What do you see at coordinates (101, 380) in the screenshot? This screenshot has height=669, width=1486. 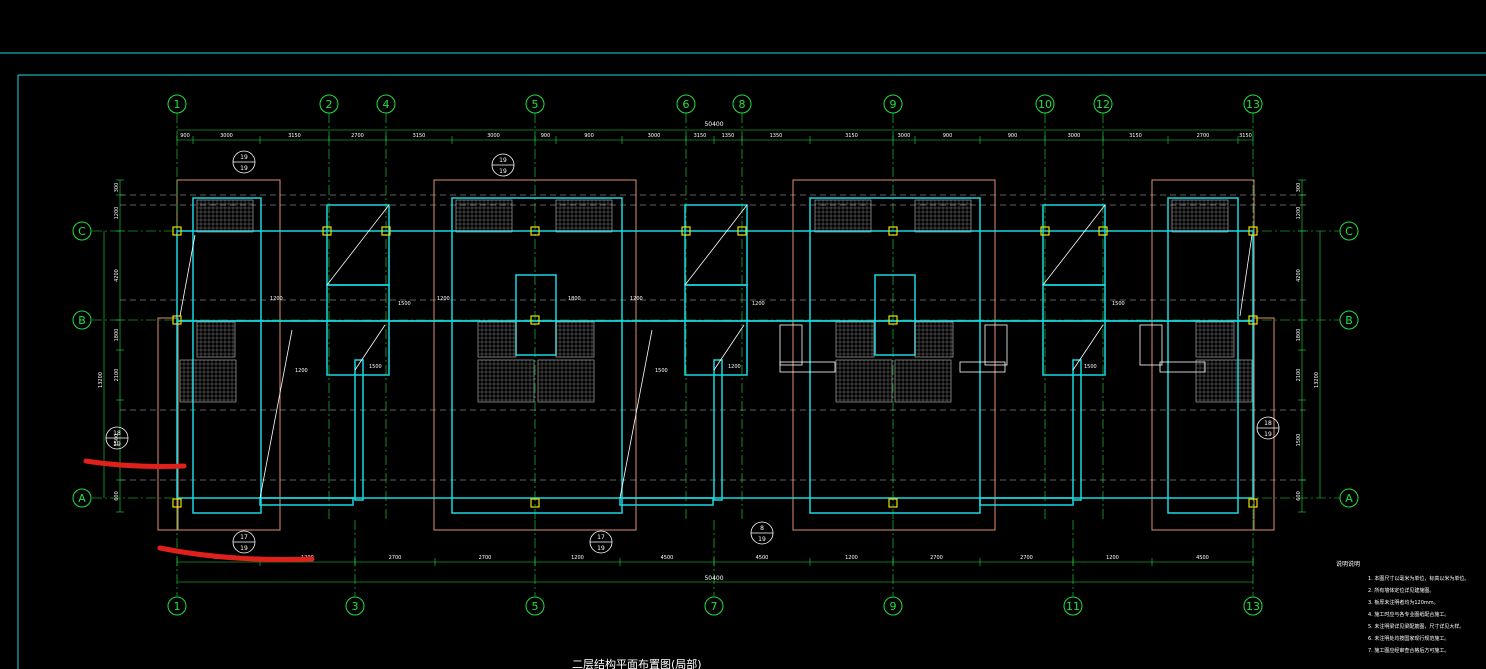 I see `left-total-dim-label: 13200` at bounding box center [101, 380].